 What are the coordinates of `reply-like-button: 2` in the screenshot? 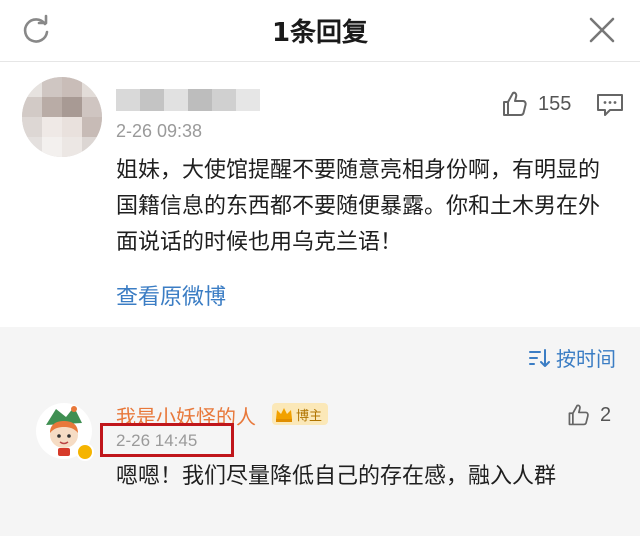 It's located at (588, 415).